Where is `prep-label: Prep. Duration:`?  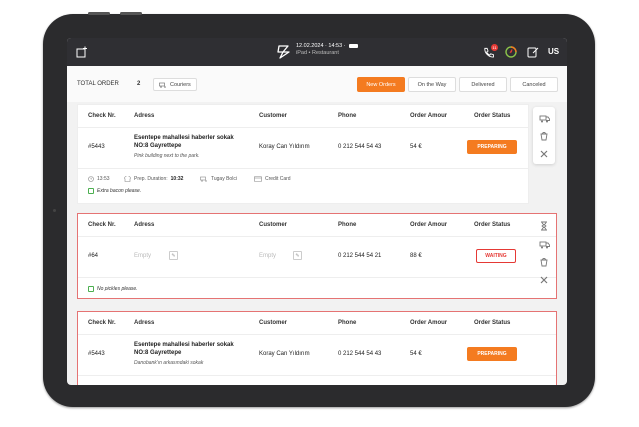 prep-label: Prep. Duration: is located at coordinates (151, 179).